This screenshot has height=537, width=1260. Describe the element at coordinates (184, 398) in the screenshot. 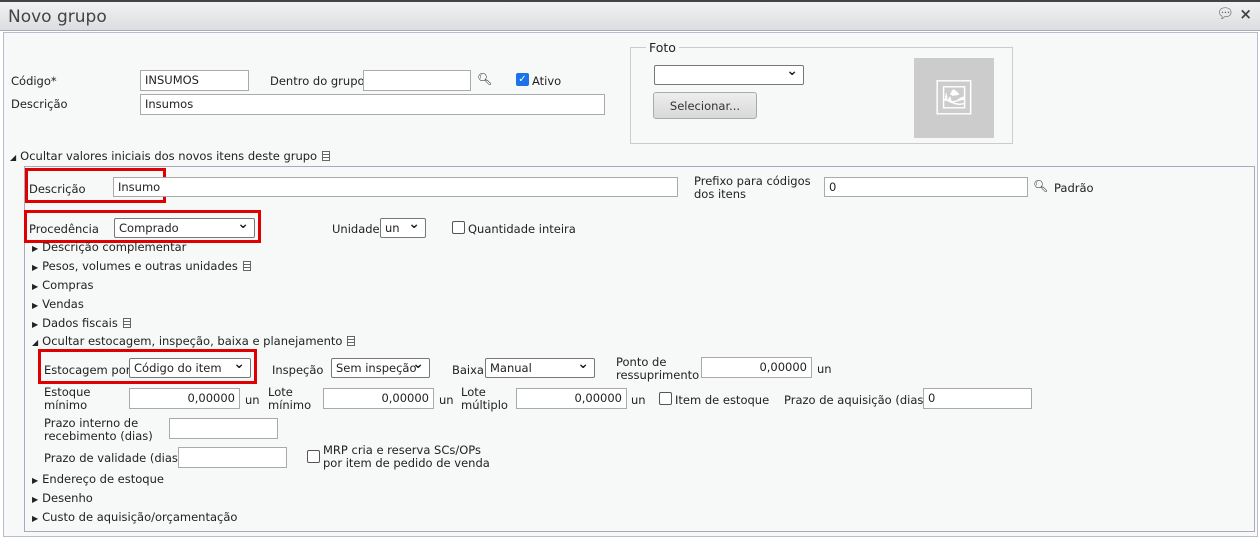

I see `estoque-min-input: 0,00000` at that location.